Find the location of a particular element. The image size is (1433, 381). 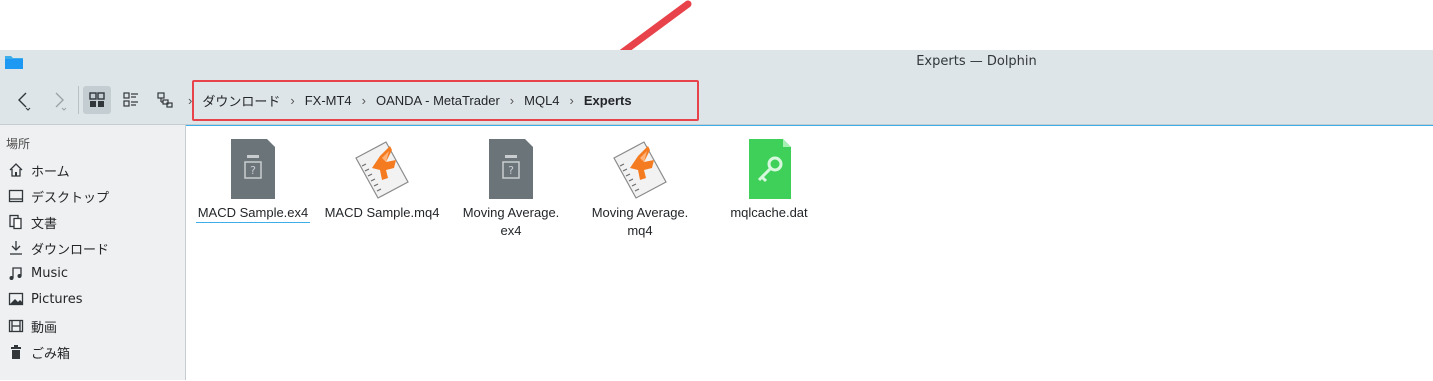

sidebar-item-label: Music is located at coordinates (49, 273).